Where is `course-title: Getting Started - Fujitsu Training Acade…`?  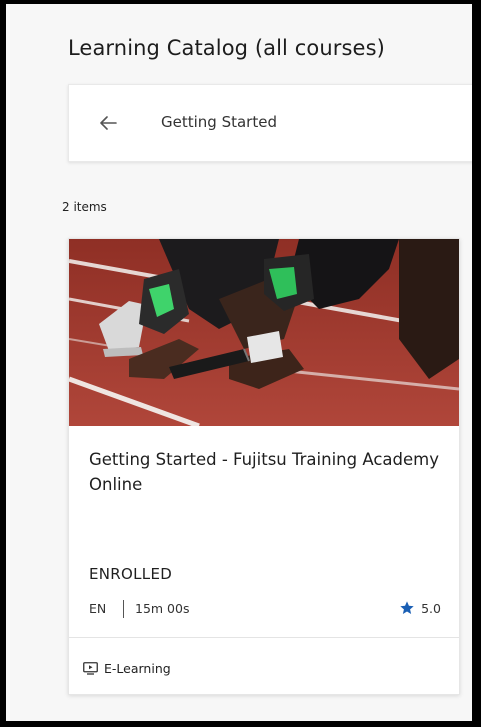 course-title: Getting Started - Fujitsu Training Acade… is located at coordinates (264, 472).